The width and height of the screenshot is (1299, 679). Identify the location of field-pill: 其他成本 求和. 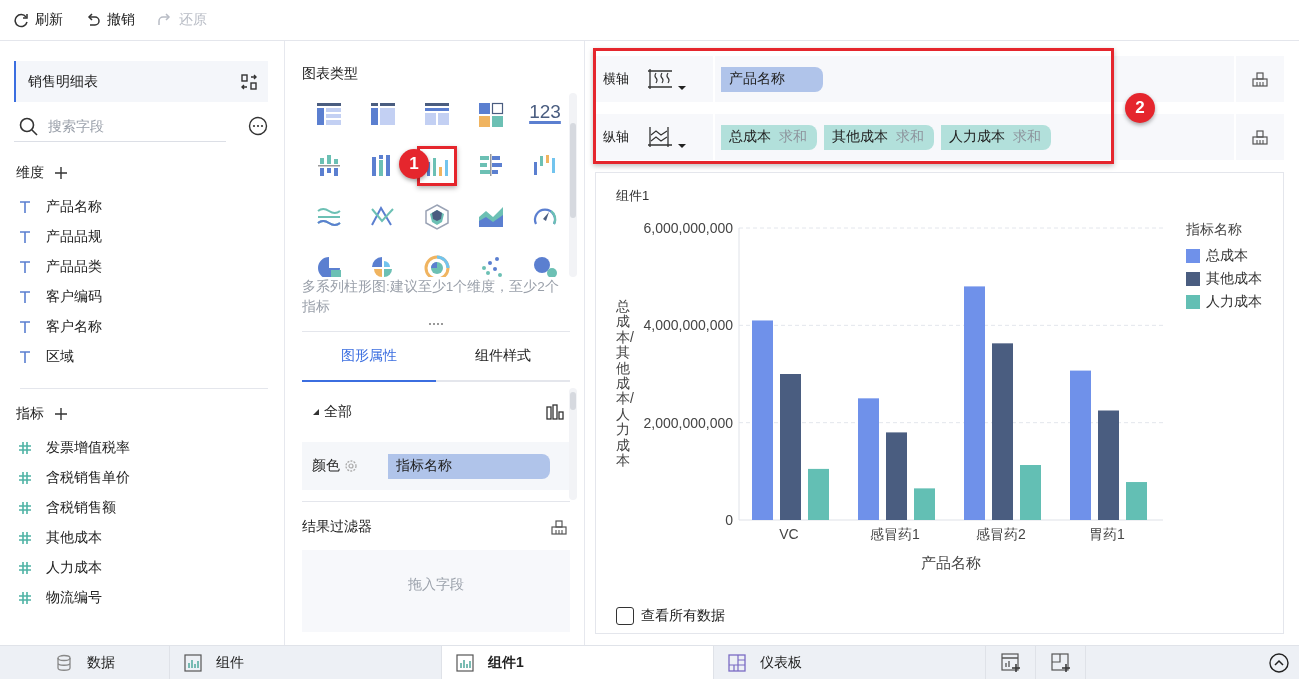
(879, 137).